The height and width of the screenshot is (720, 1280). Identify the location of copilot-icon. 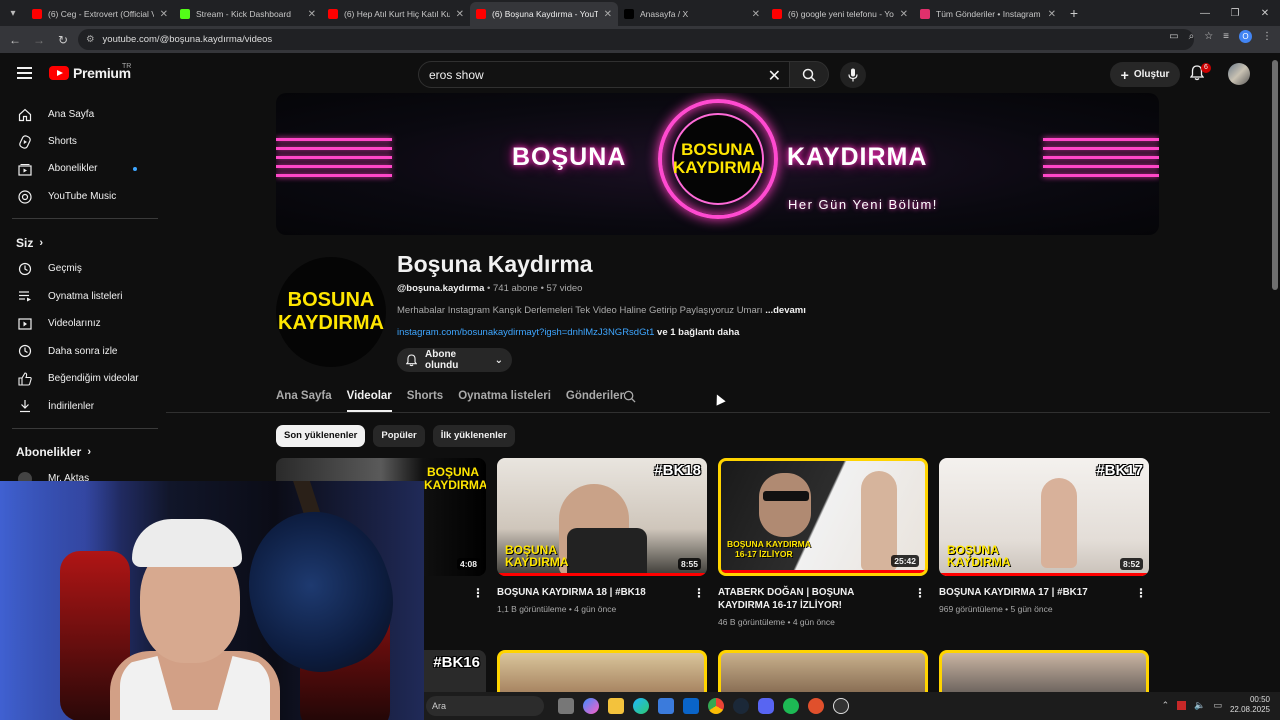
(591, 706).